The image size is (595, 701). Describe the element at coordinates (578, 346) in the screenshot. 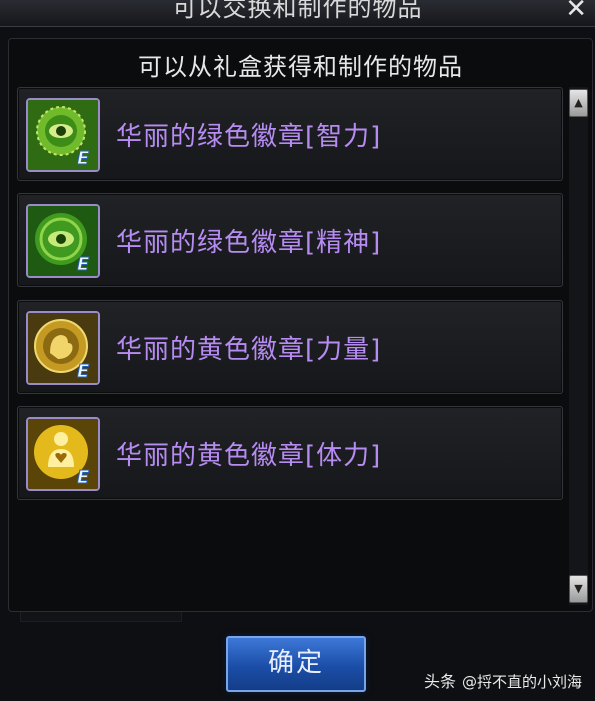

I see `scrollbar: ▲ ▼` at that location.